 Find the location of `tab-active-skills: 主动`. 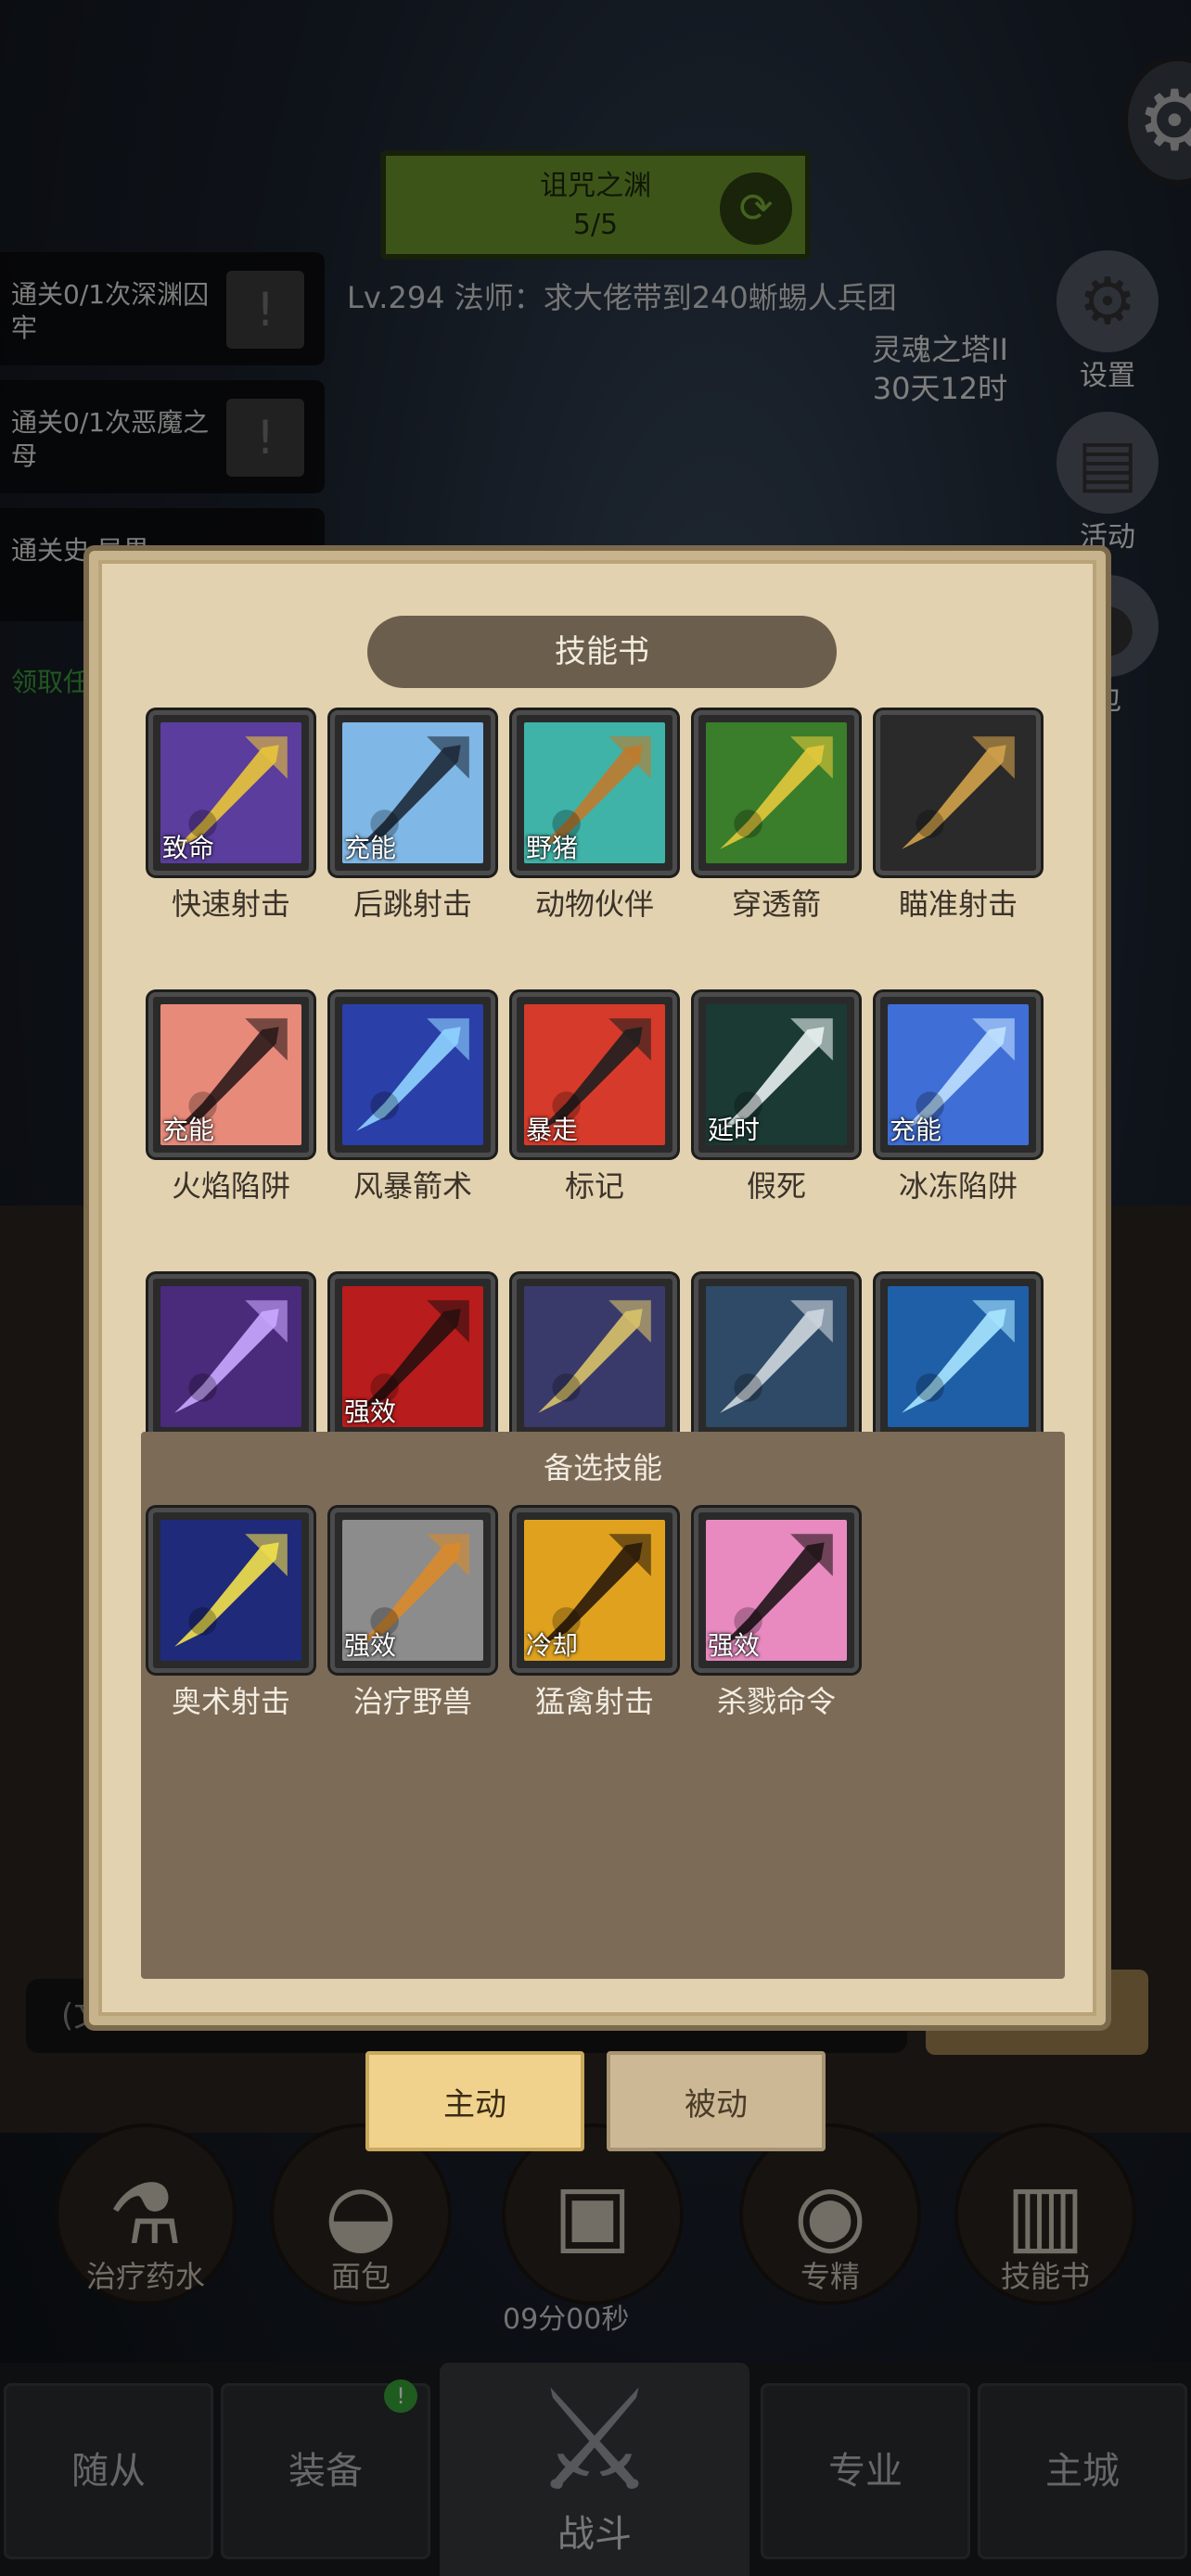

tab-active-skills: 主动 is located at coordinates (475, 2101).